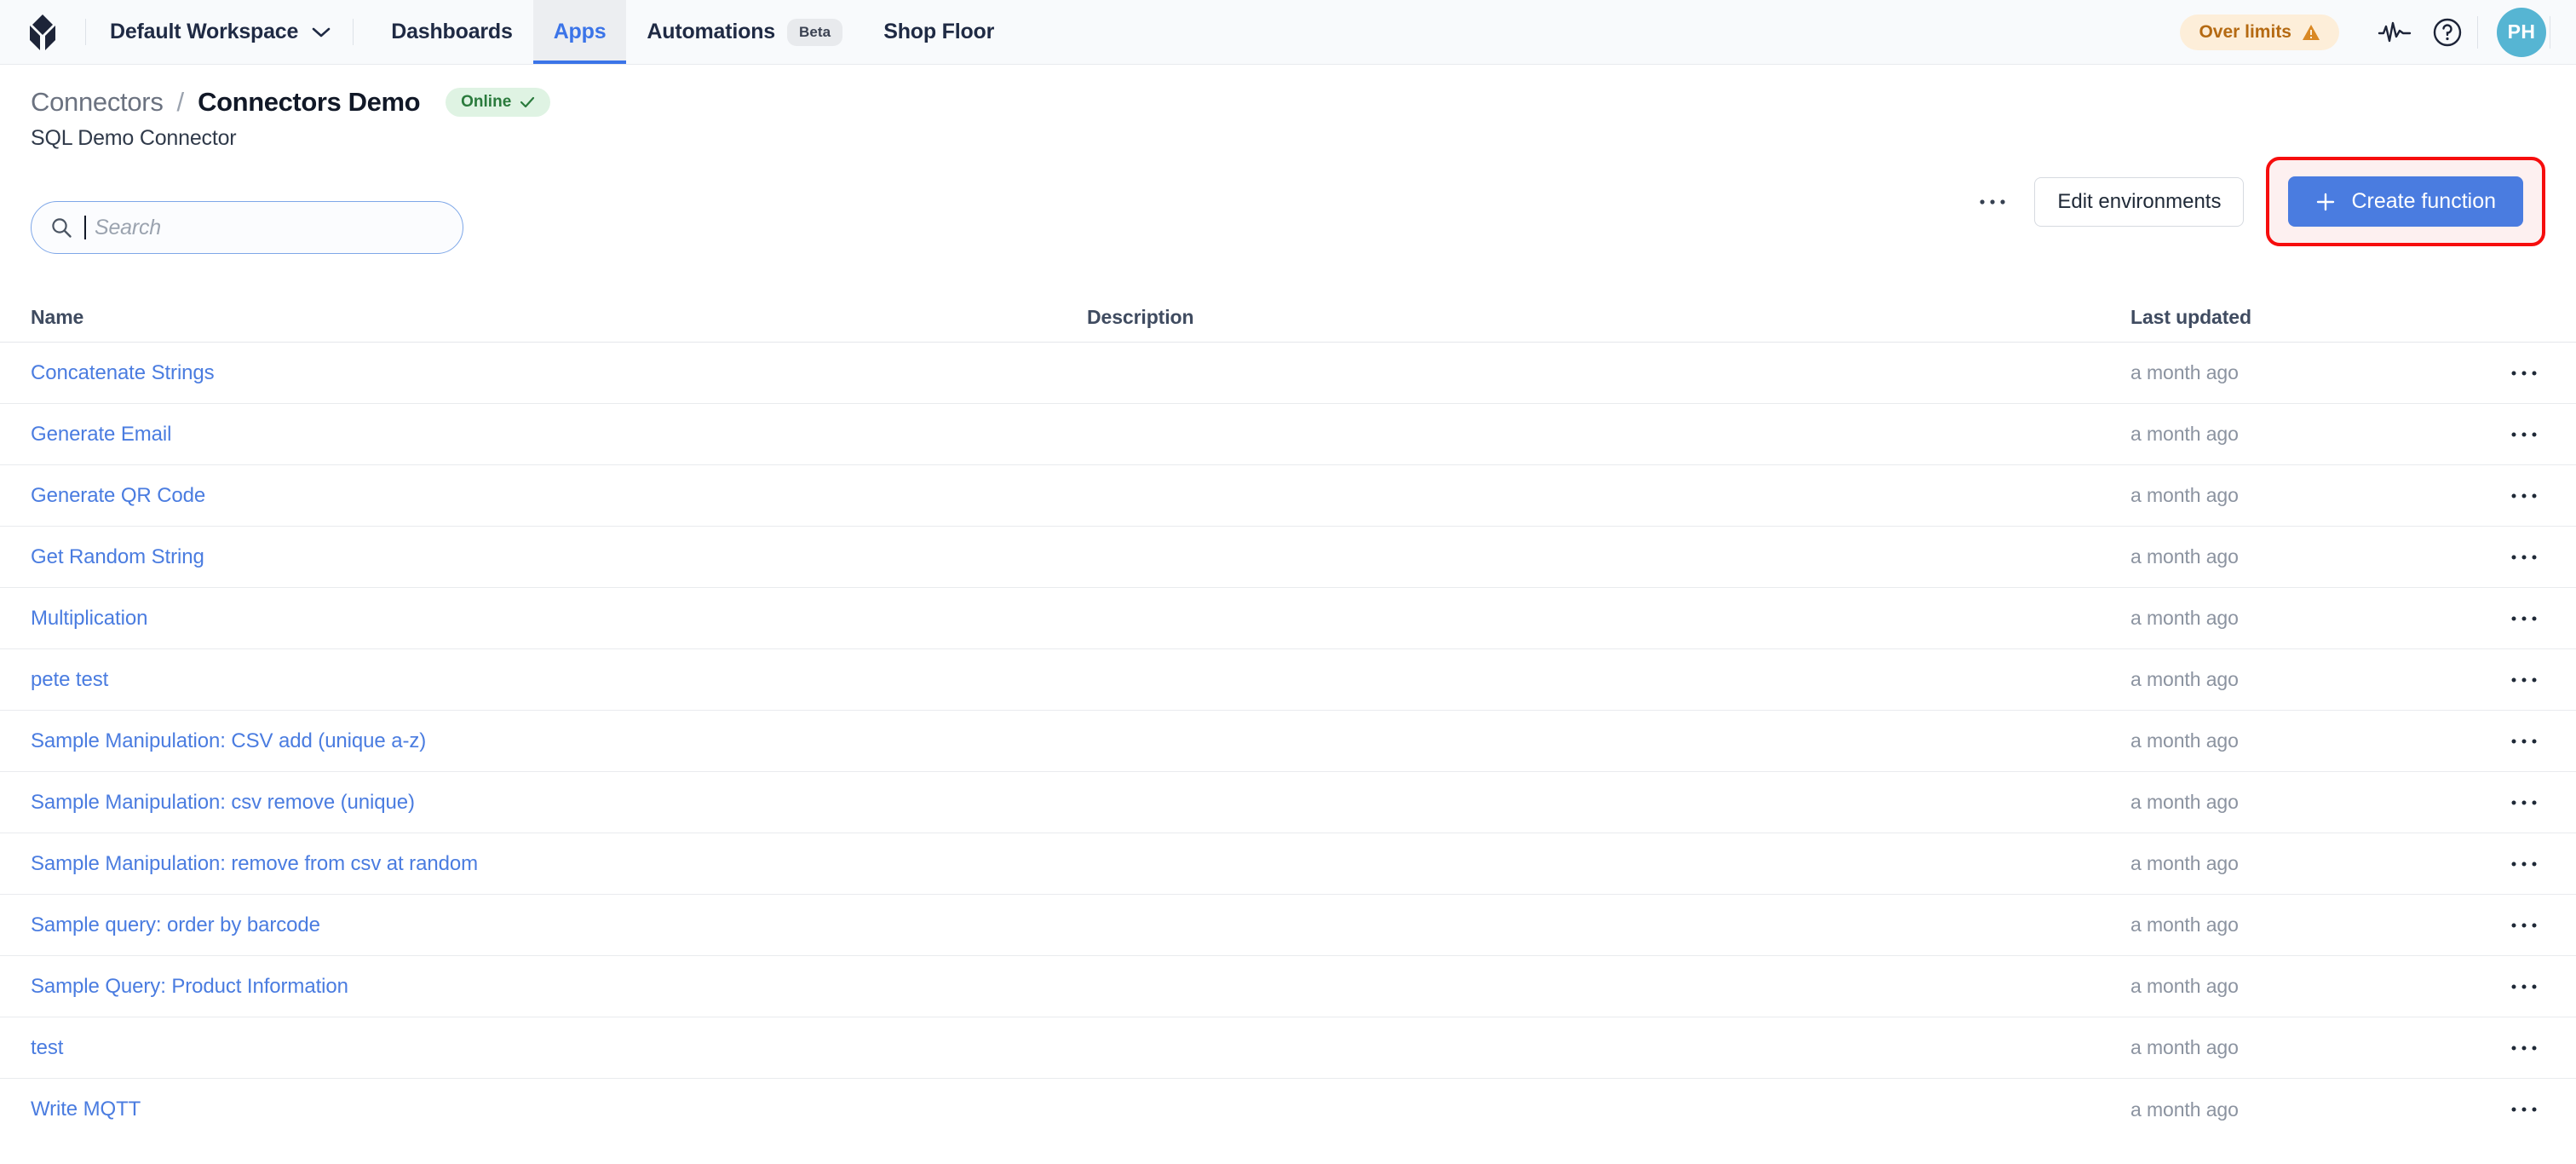  What do you see at coordinates (223, 802) in the screenshot?
I see `function-name-link: Sample Manipulation: csv remove (unique)` at bounding box center [223, 802].